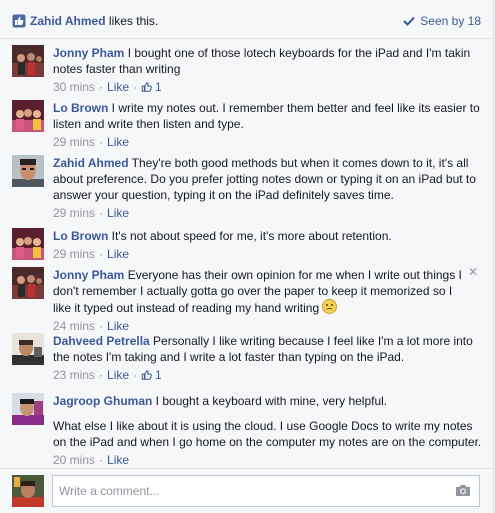 The width and height of the screenshot is (495, 513). Describe the element at coordinates (74, 326) in the screenshot. I see `comment-time: 24 mins` at that location.